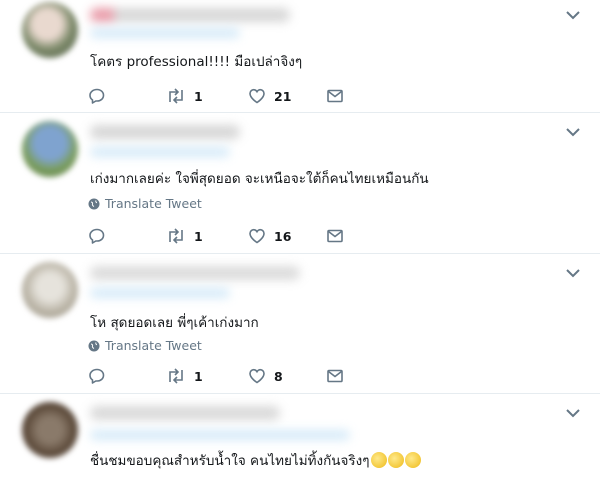 The width and height of the screenshot is (600, 478). I want to click on tweet-actions: 1 21, so click(223, 96).